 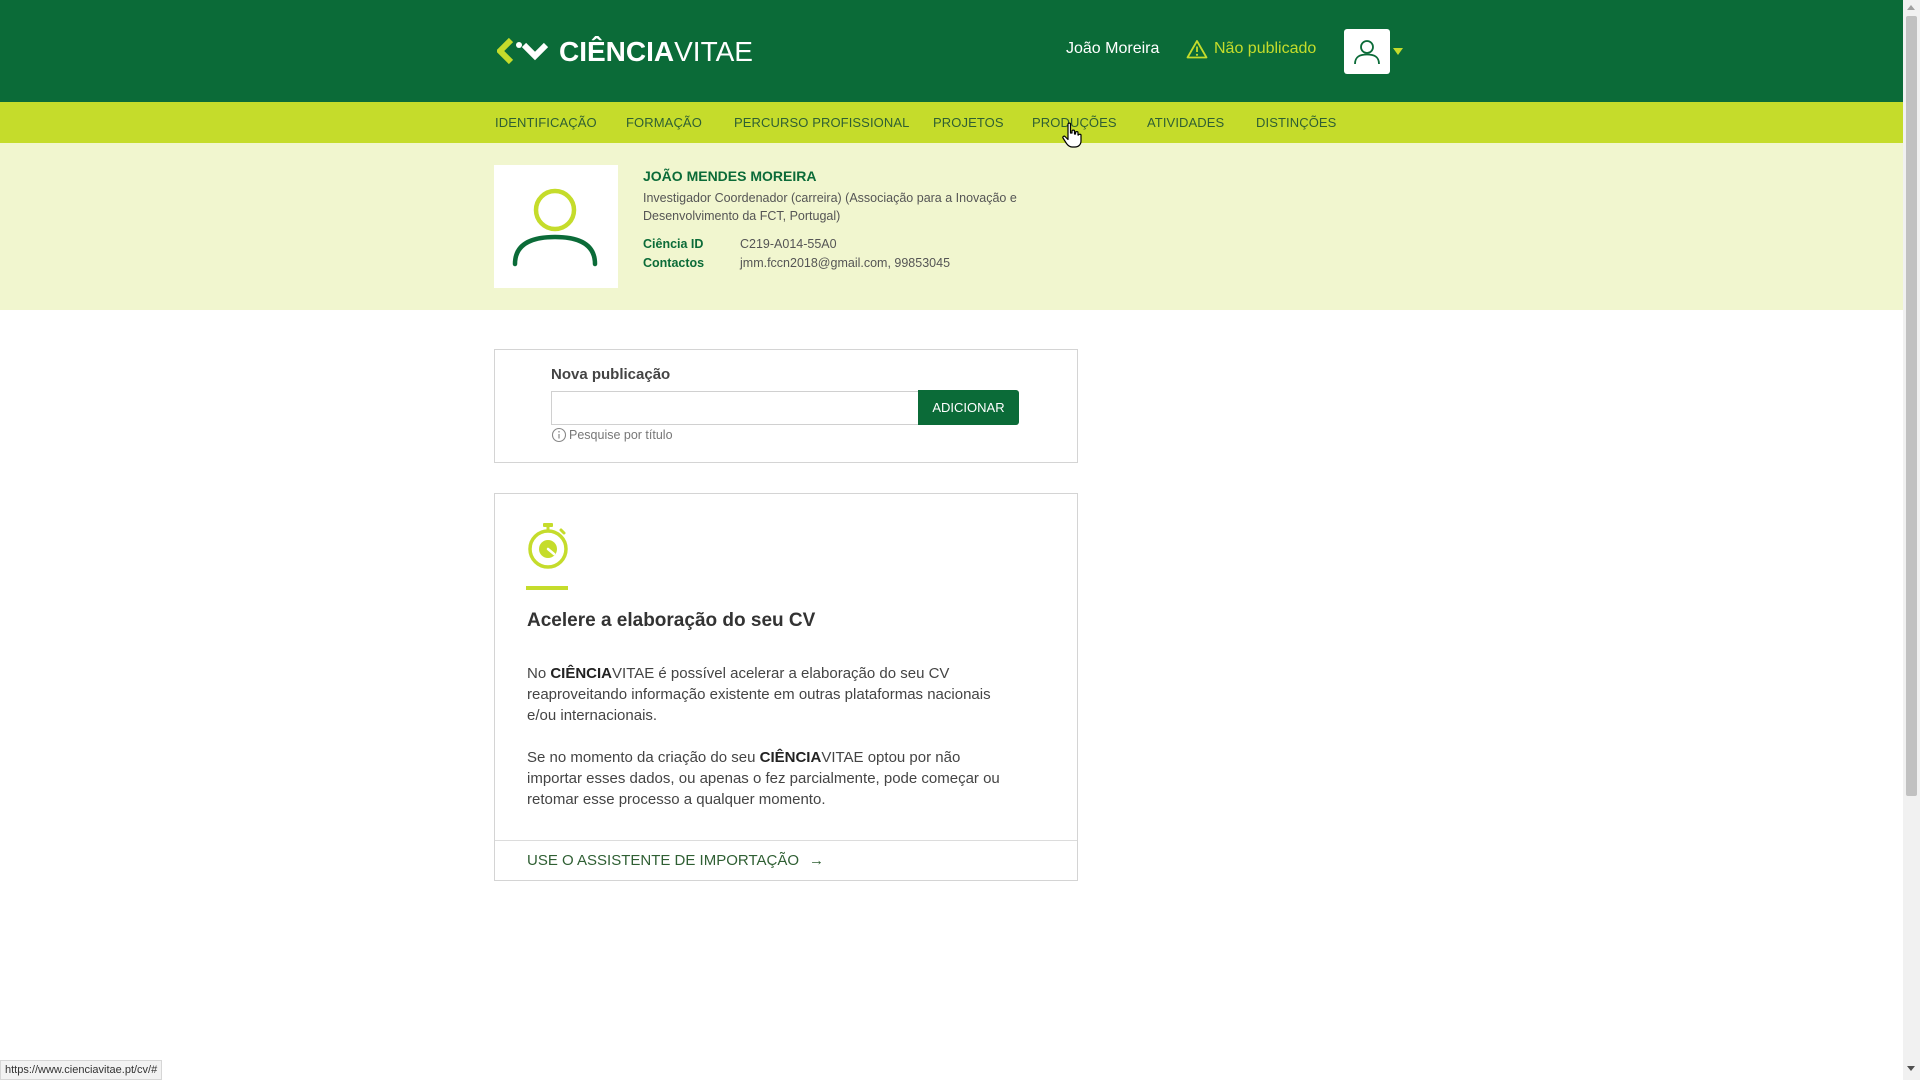 I want to click on nav-item-atividades: ATIVIDADES, so click(x=1185, y=122).